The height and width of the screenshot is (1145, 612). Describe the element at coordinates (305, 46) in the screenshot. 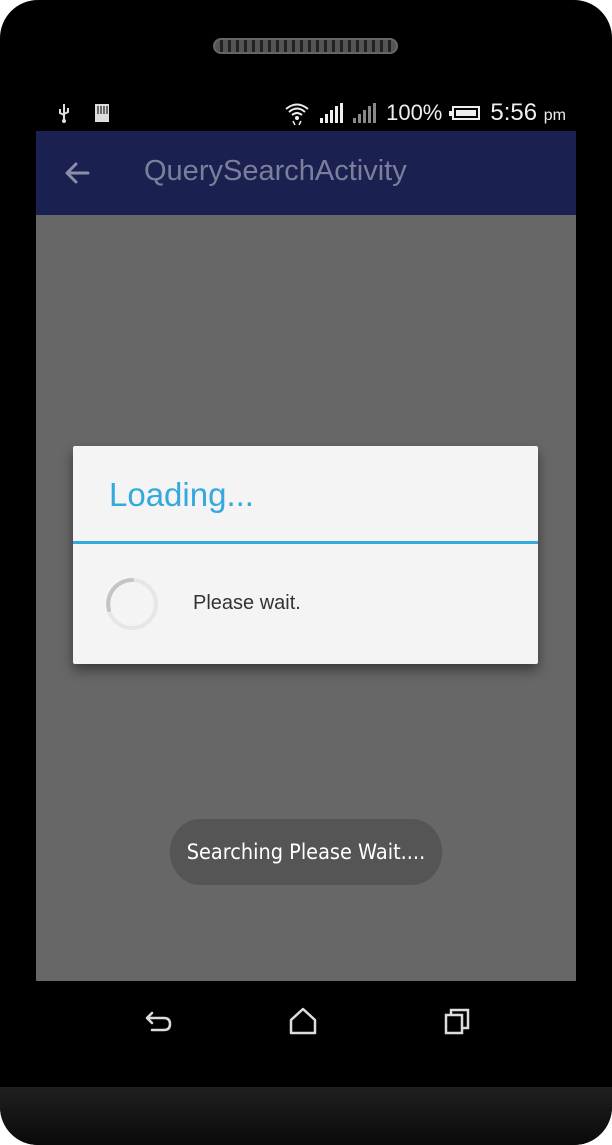

I see `speaker-grille` at that location.